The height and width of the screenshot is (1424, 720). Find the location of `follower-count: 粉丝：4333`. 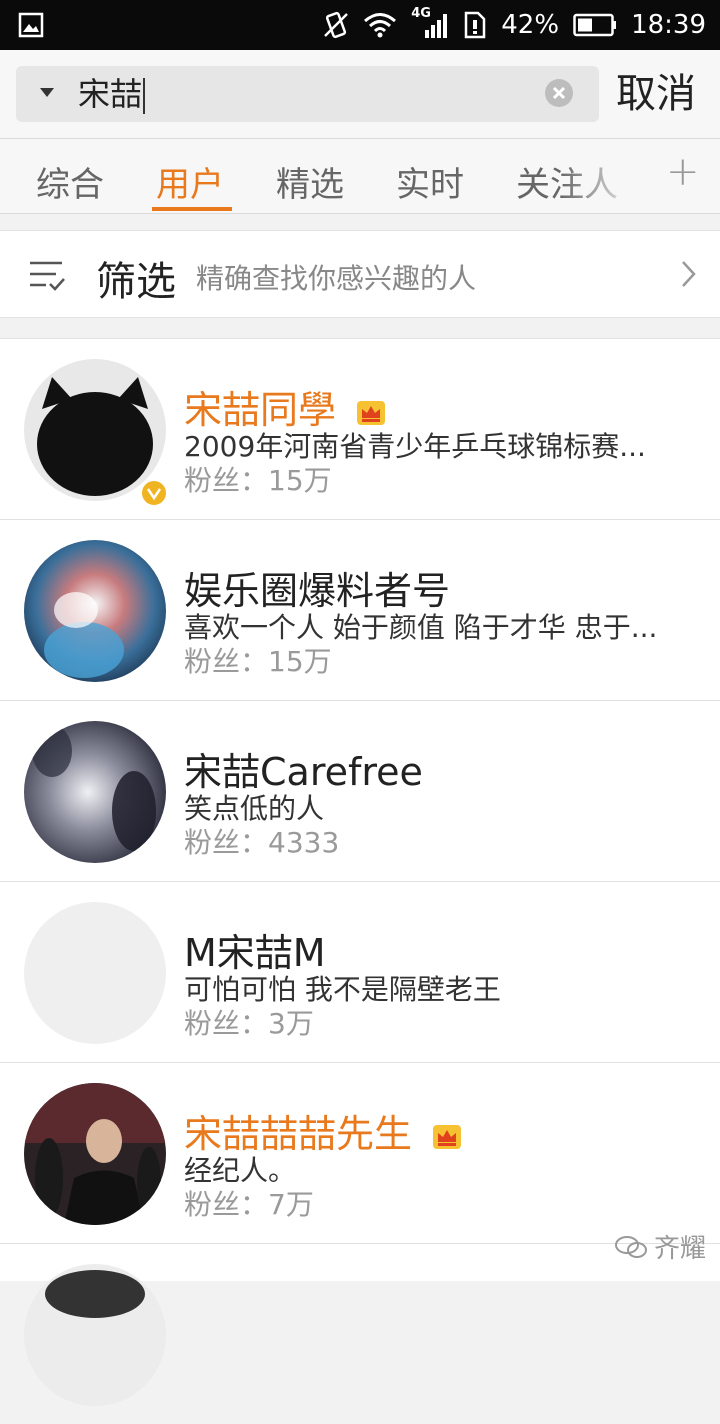

follower-count: 粉丝：4333 is located at coordinates (262, 842).